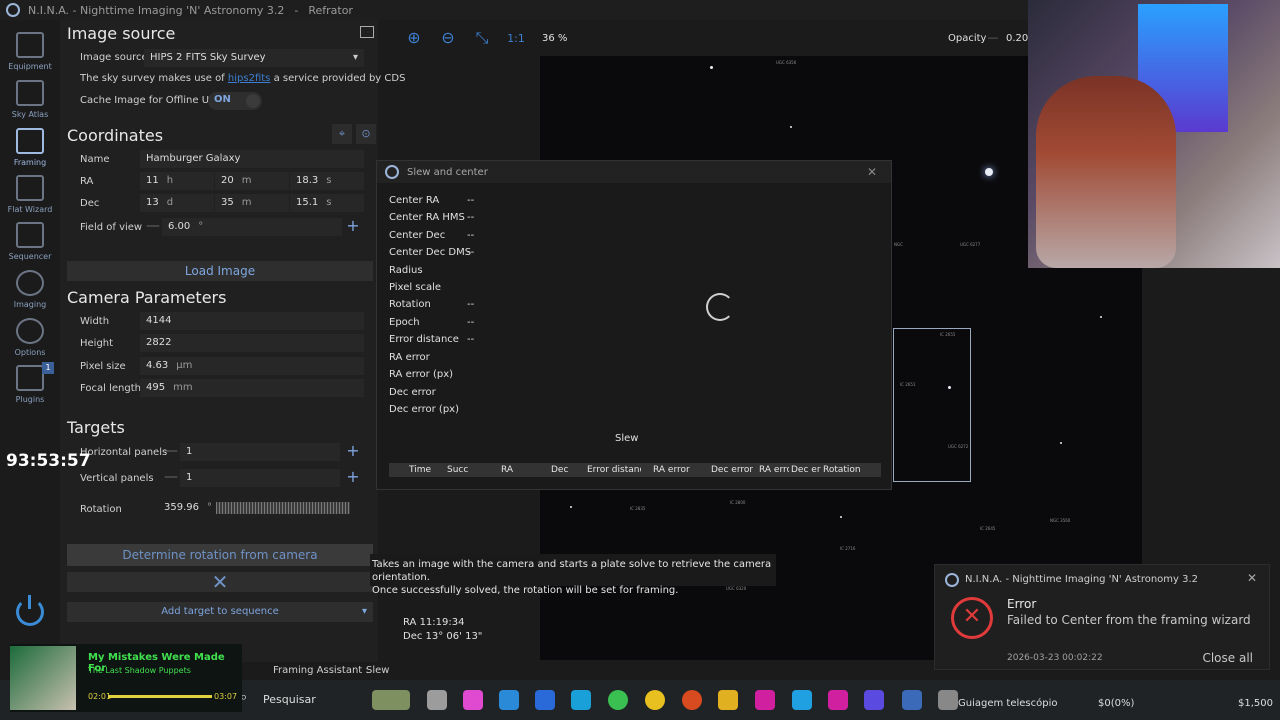  What do you see at coordinates (252, 321) in the screenshot?
I see `width-field: 4144` at bounding box center [252, 321].